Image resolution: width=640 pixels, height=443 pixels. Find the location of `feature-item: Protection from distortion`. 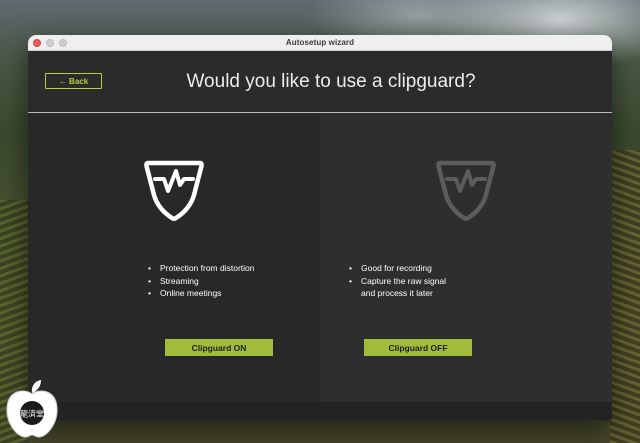

feature-item: Protection from distortion is located at coordinates (201, 268).